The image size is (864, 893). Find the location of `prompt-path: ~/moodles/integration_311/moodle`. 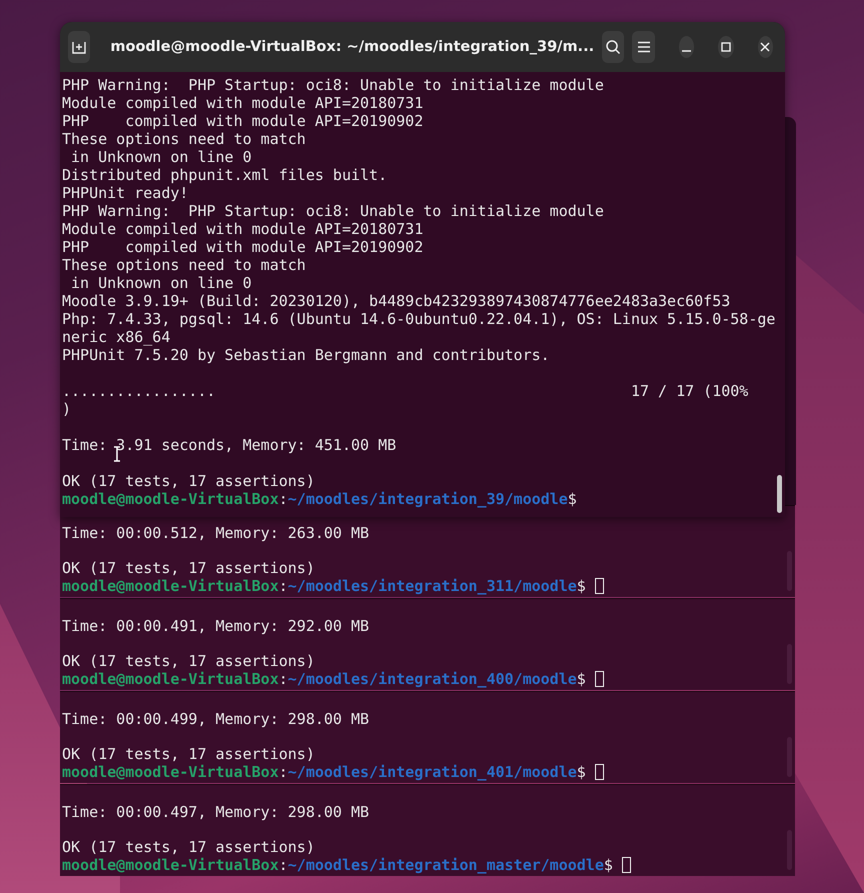

prompt-path: ~/moodles/integration_311/moodle is located at coordinates (432, 586).